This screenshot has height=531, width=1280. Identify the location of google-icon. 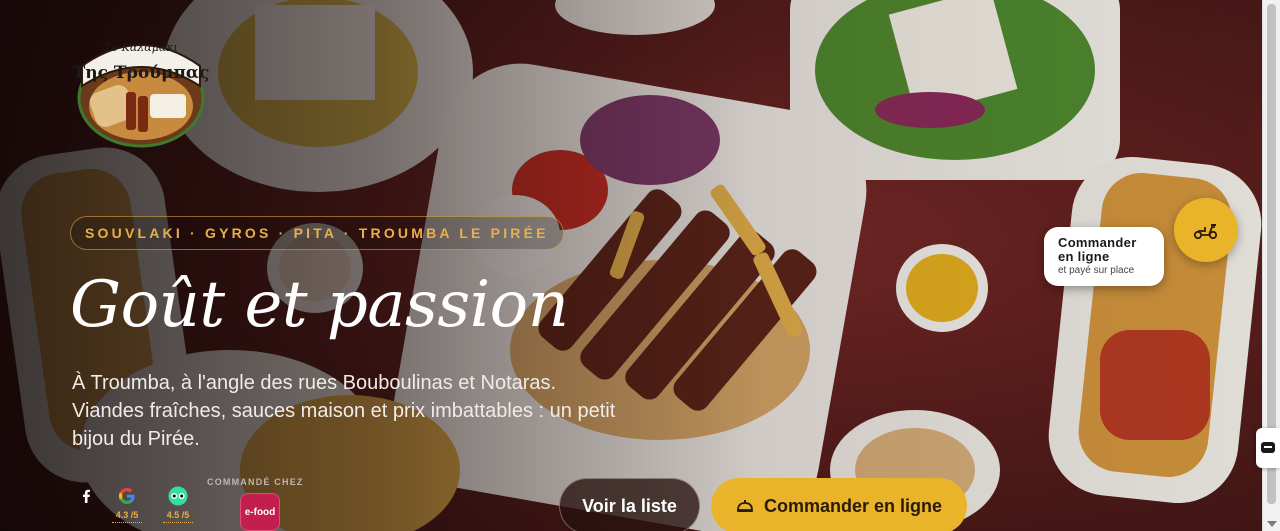
(127, 496).